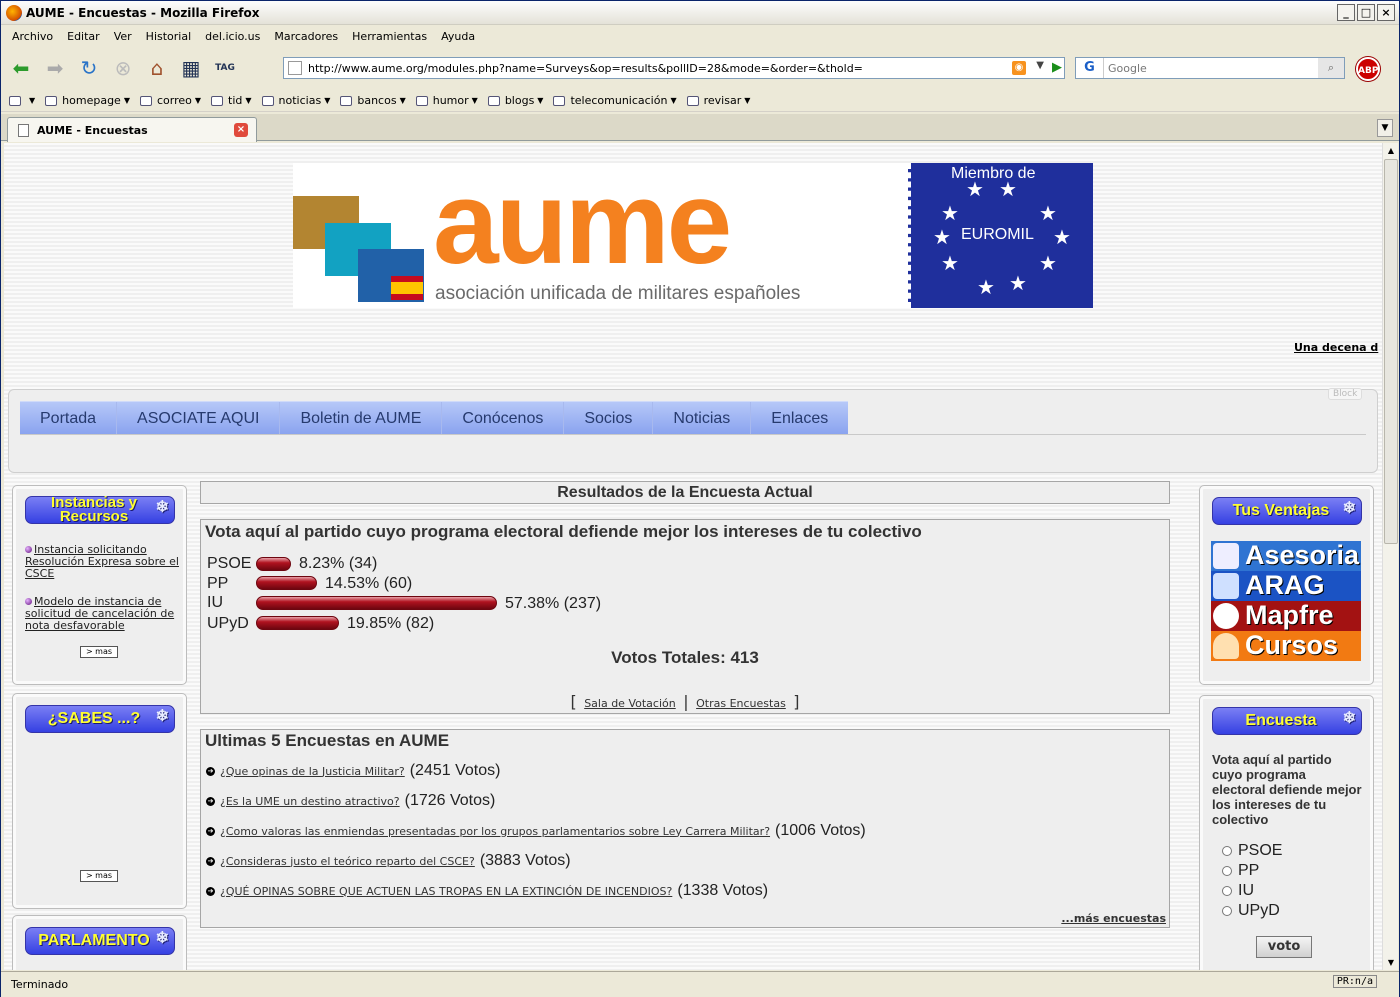  I want to click on vote-button: voto, so click(1284, 947).